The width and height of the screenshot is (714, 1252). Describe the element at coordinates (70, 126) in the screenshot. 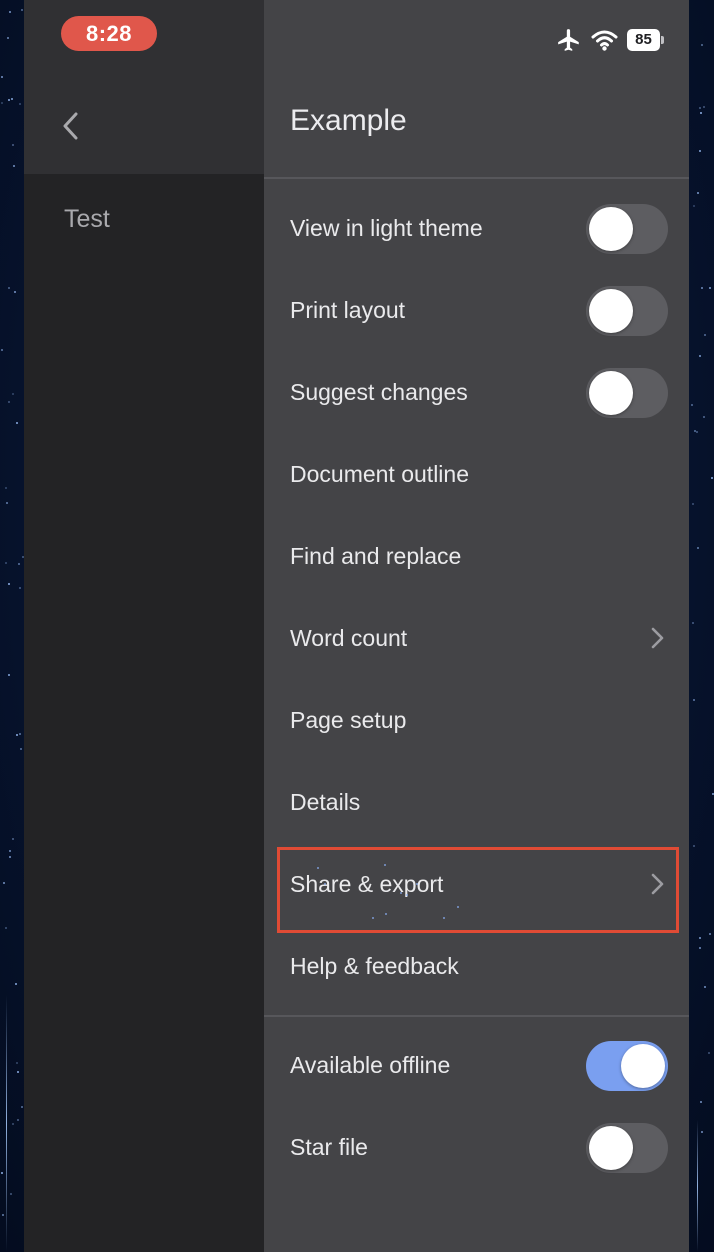

I see `chevron-left-icon` at that location.